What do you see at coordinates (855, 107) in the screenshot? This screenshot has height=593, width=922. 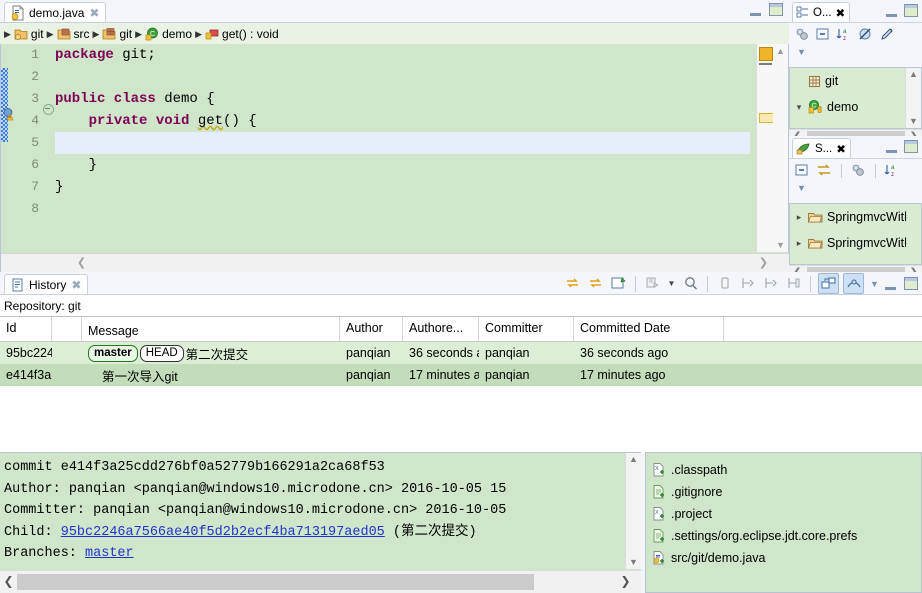 I see `outline-item-demo: ▾ C demo` at bounding box center [855, 107].